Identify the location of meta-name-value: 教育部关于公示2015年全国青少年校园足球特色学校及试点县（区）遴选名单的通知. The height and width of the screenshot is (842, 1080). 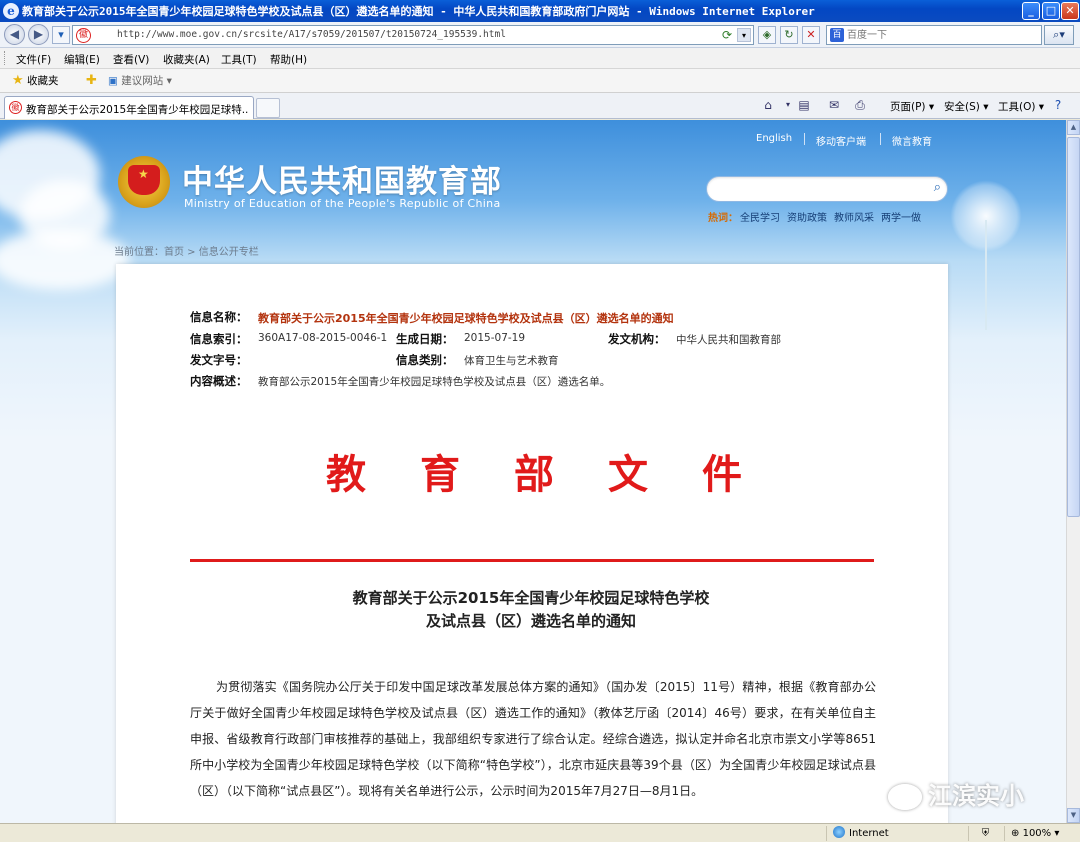
(466, 318).